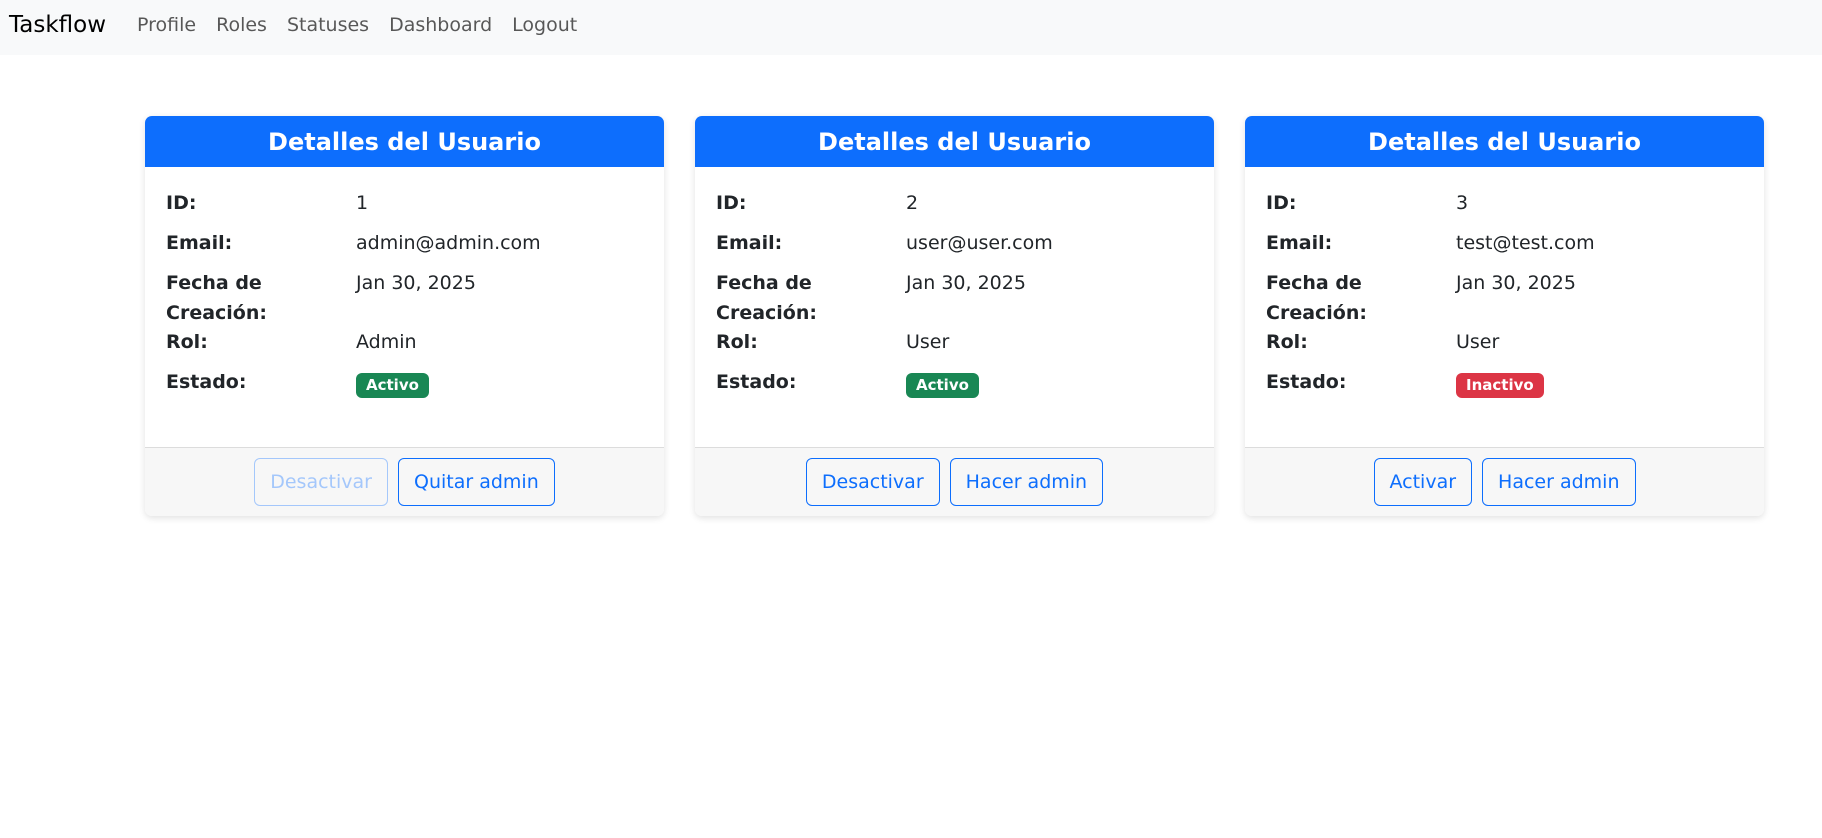  Describe the element at coordinates (440, 25) in the screenshot. I see `nav-link-dashboard: Dashboard` at that location.